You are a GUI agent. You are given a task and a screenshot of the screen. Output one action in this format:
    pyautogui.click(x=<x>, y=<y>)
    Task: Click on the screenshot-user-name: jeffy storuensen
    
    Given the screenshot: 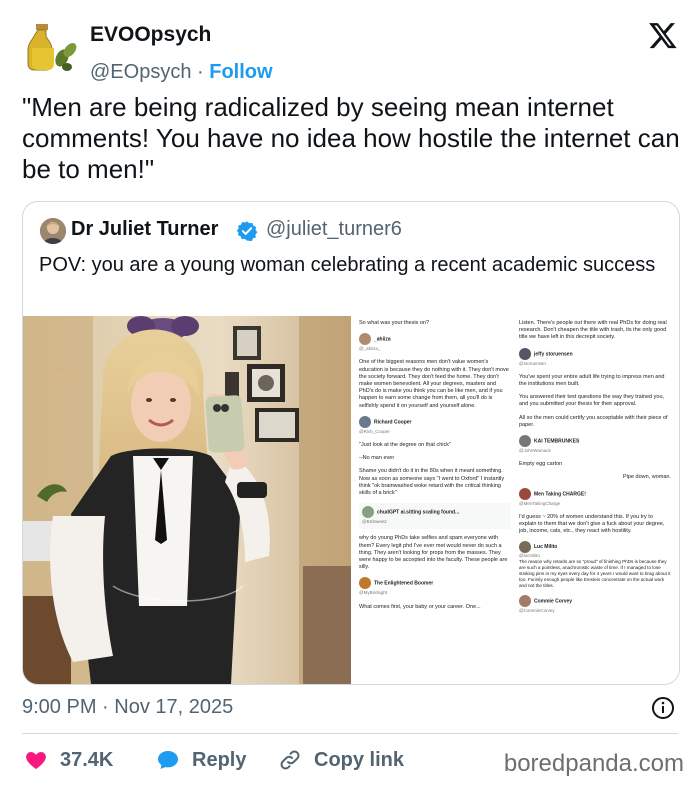 What is the action you would take?
    pyautogui.click(x=553, y=354)
    